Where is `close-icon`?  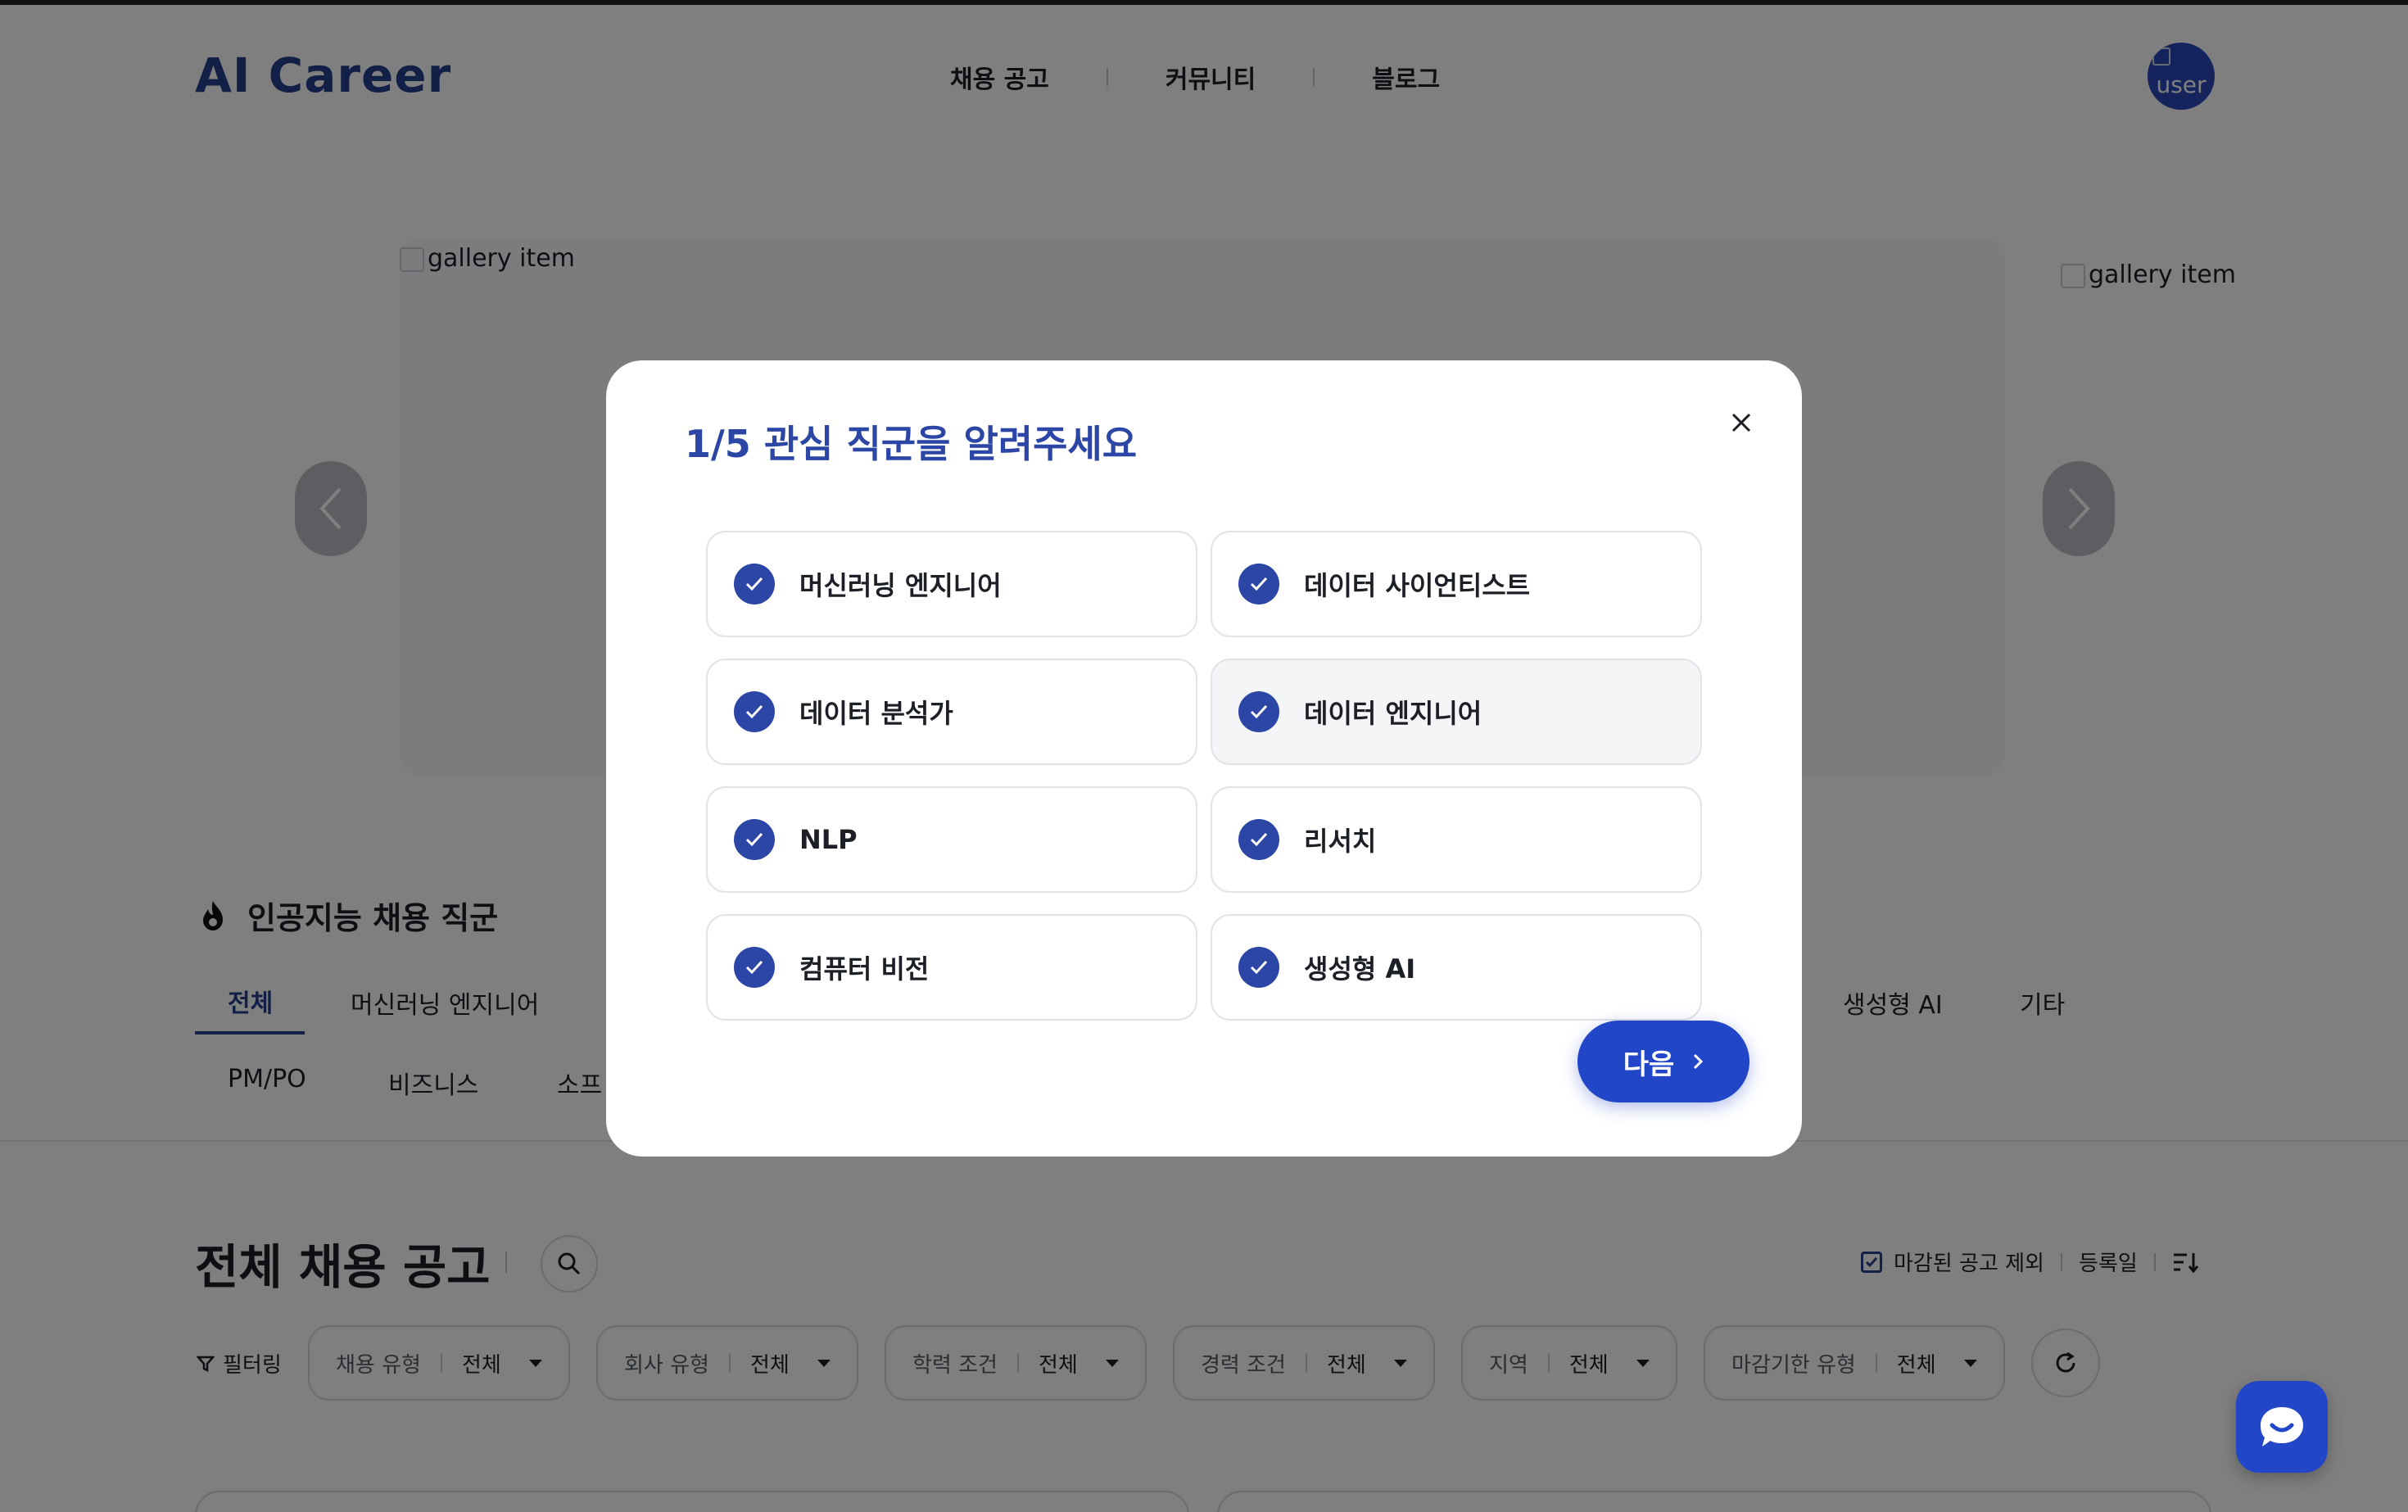 close-icon is located at coordinates (1741, 422).